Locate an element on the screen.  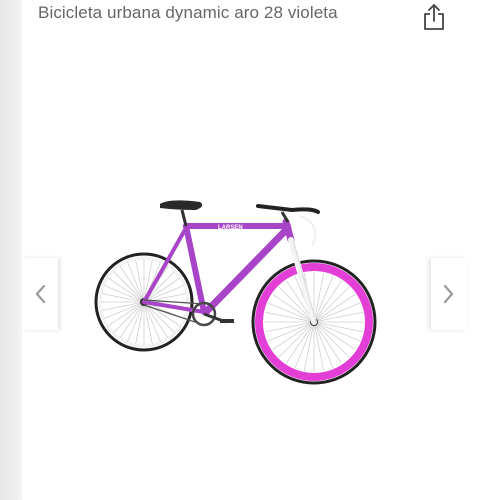
chevron-left-icon is located at coordinates (40, 294).